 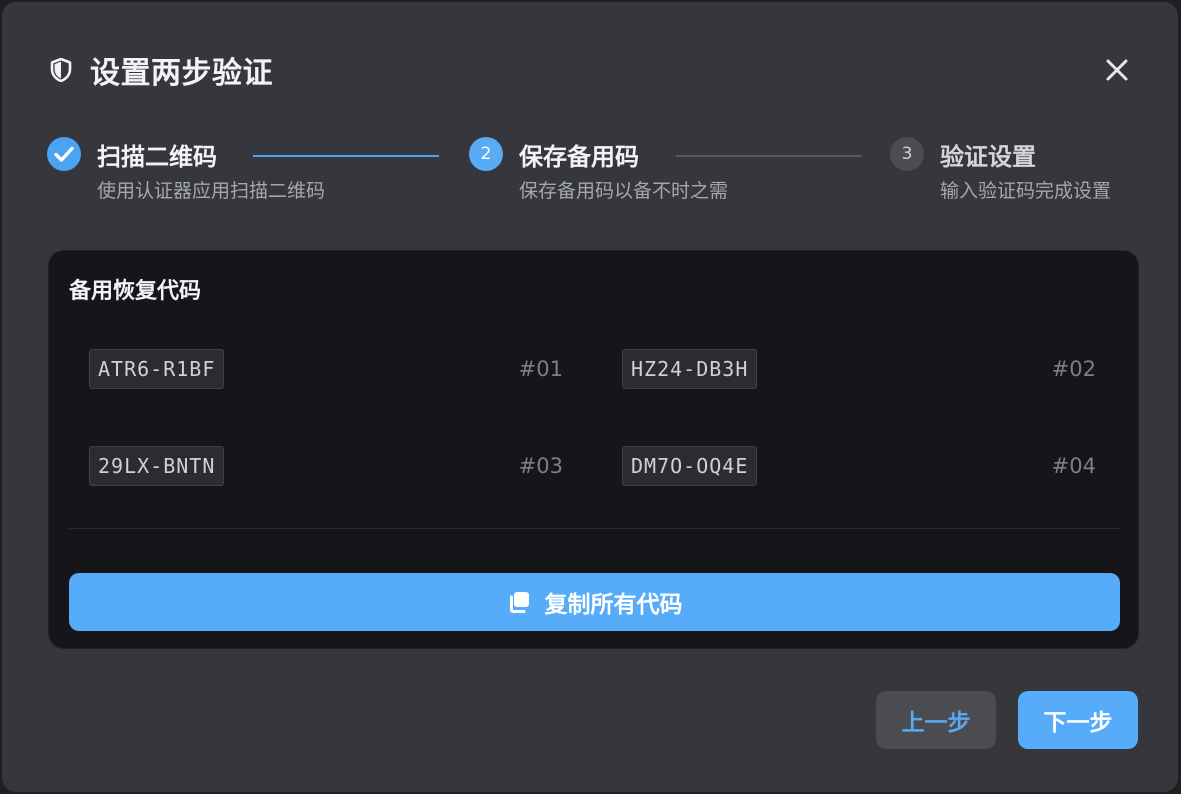 What do you see at coordinates (157, 466) in the screenshot?
I see `backup-code: 29LX-BNTN` at bounding box center [157, 466].